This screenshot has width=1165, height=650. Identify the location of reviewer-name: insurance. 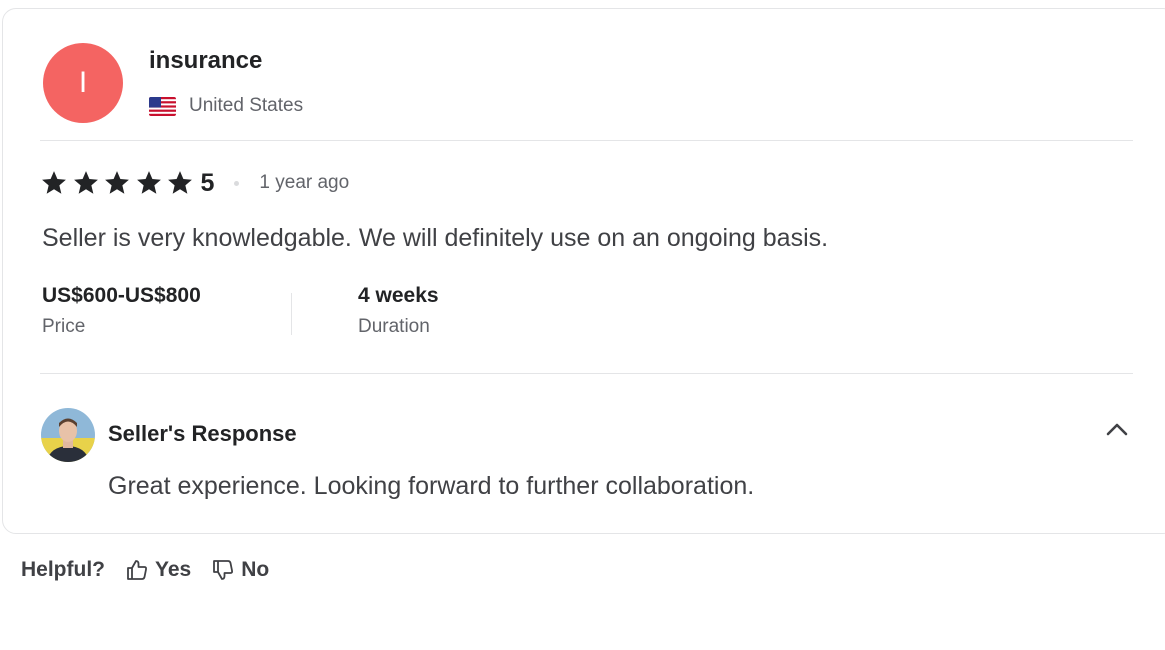
(206, 60).